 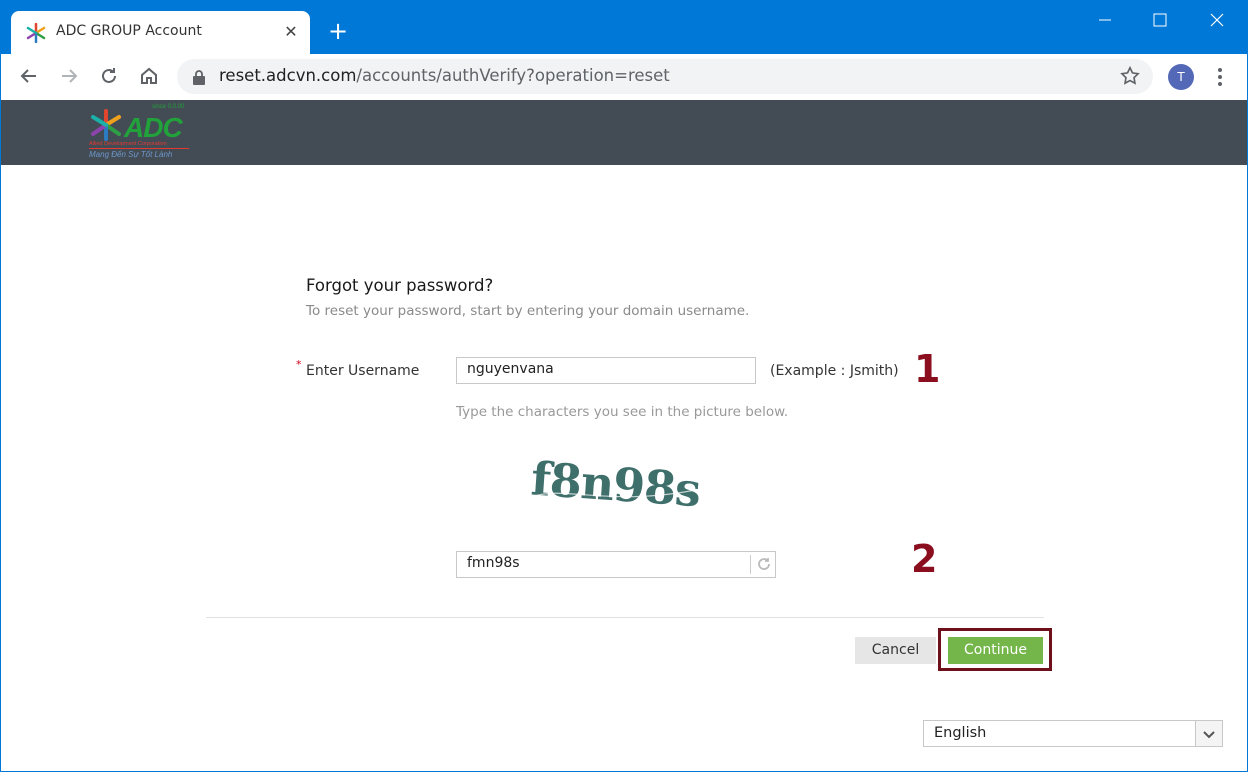 What do you see at coordinates (1160, 20) in the screenshot?
I see `window-maximize-icon` at bounding box center [1160, 20].